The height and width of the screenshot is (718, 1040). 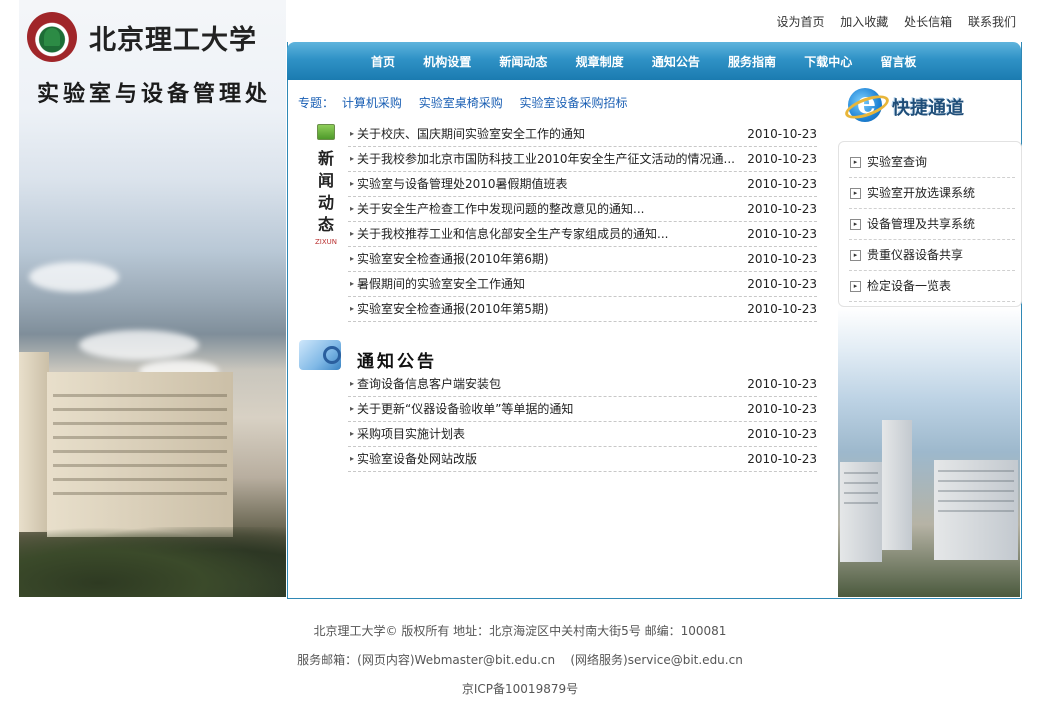 I want to click on notice-item: ▸ 查询设备信息客户端安装包 2010-10-23, so click(x=582, y=384).